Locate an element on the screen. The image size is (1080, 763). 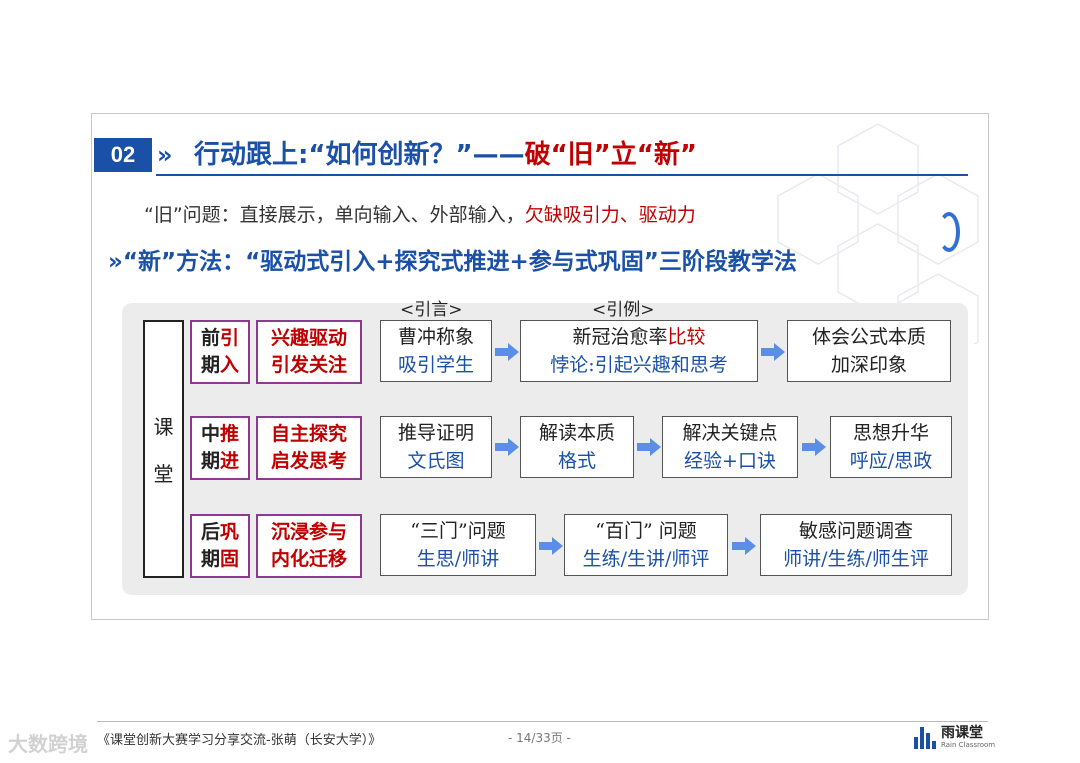
goal-text: 自主探究 is located at coordinates (308, 434).